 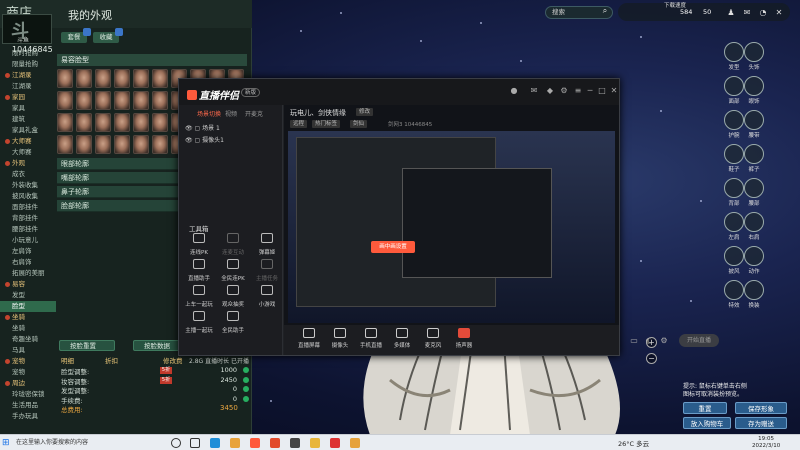 What do you see at coordinates (199, 322) in the screenshot?
I see `tool-button: 主播一起玩` at bounding box center [199, 322].